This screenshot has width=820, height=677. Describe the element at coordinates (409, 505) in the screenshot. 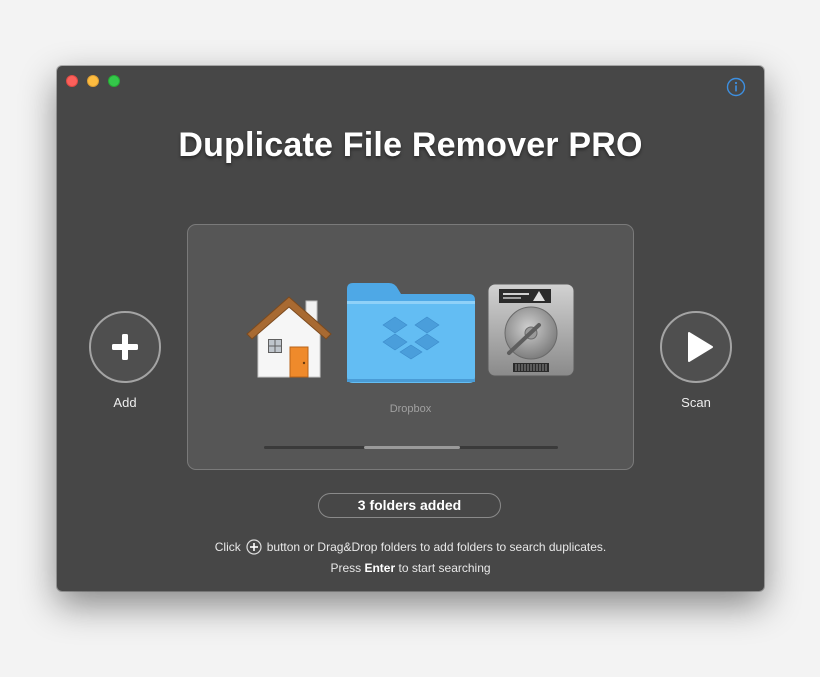

I see `folders-added-badge: 3 folders added` at that location.